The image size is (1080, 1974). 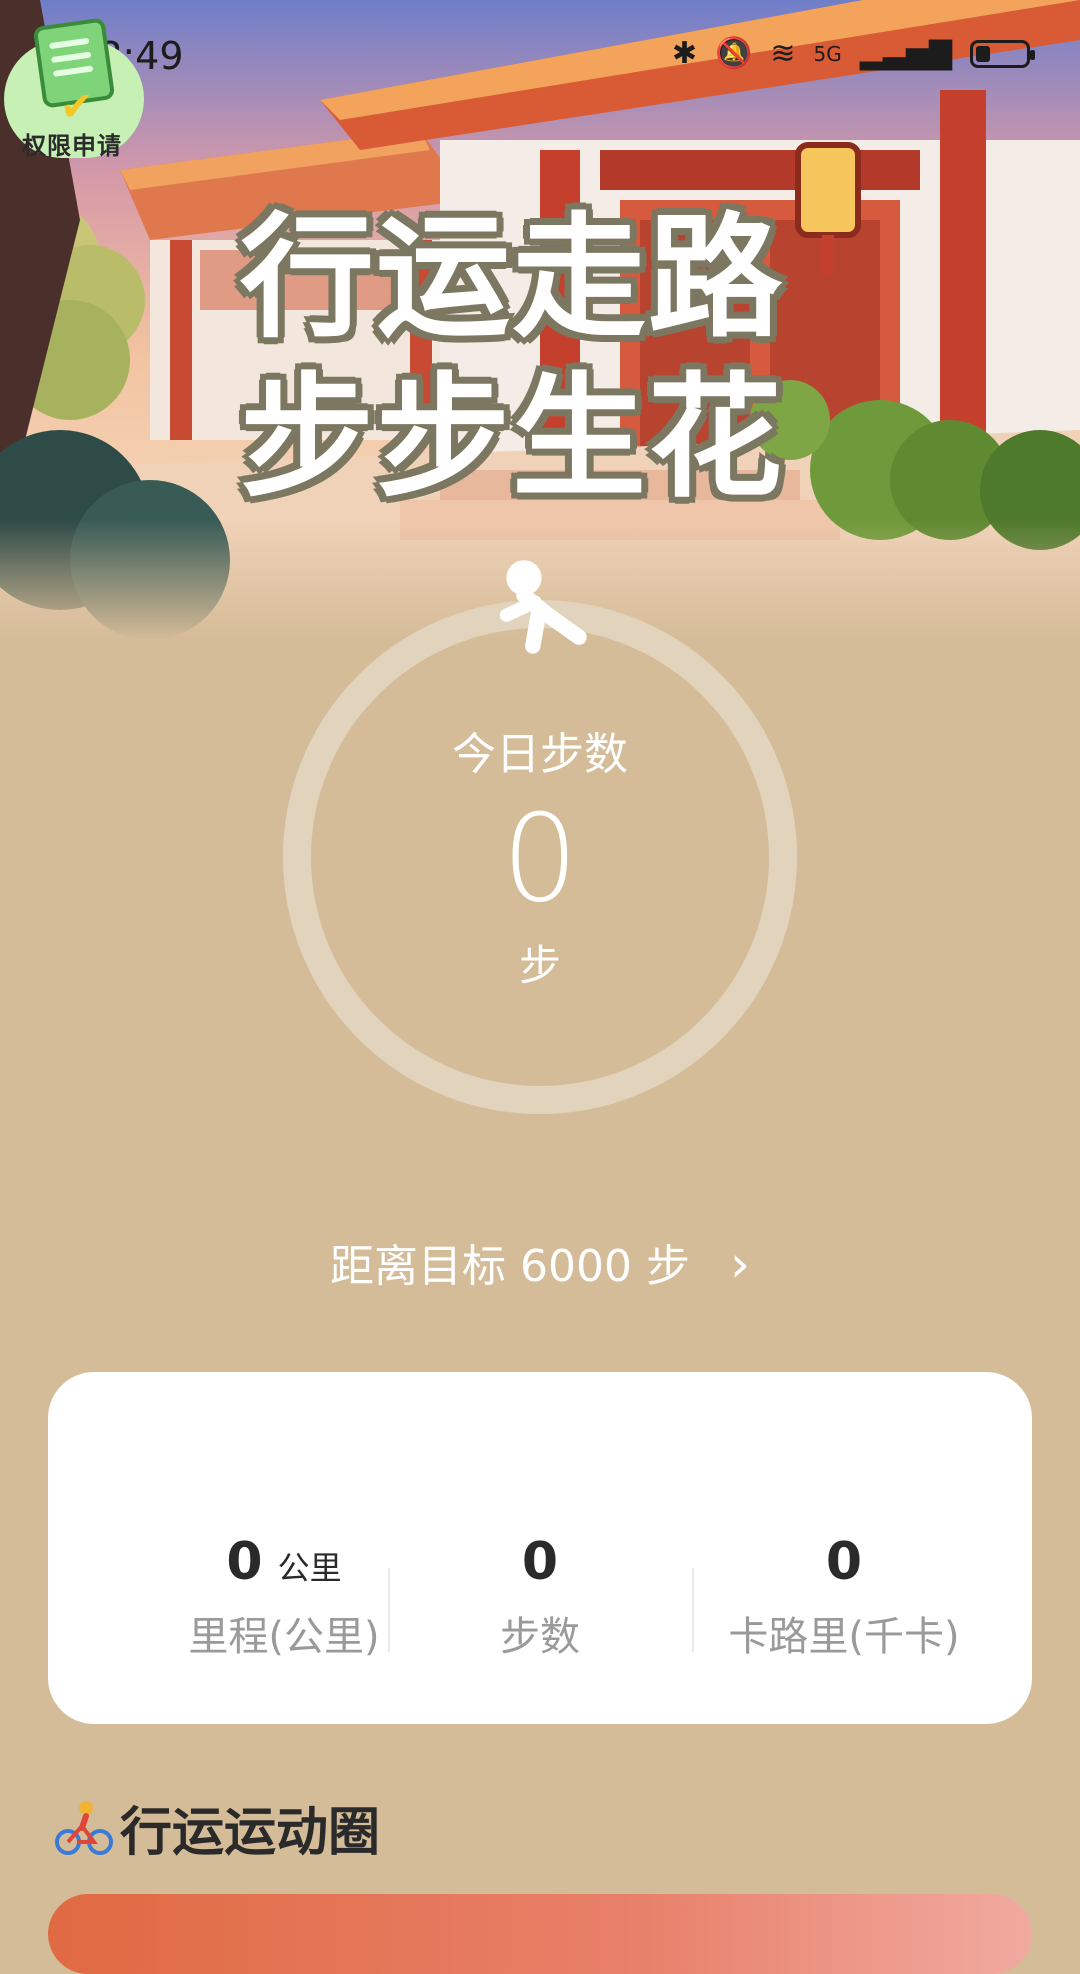 I want to click on goal-link: 距离目标 6000 步 ›, so click(x=540, y=1262).